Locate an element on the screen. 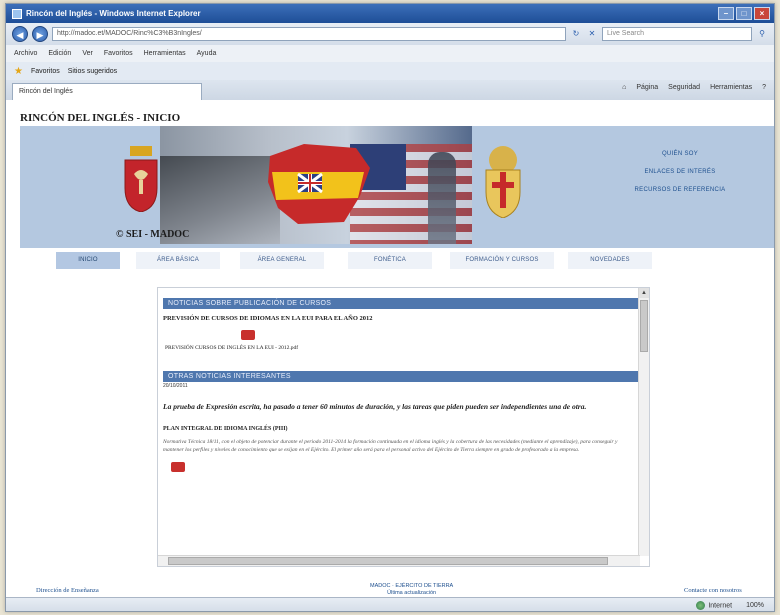  maximize-icon: □ is located at coordinates (744, 13).